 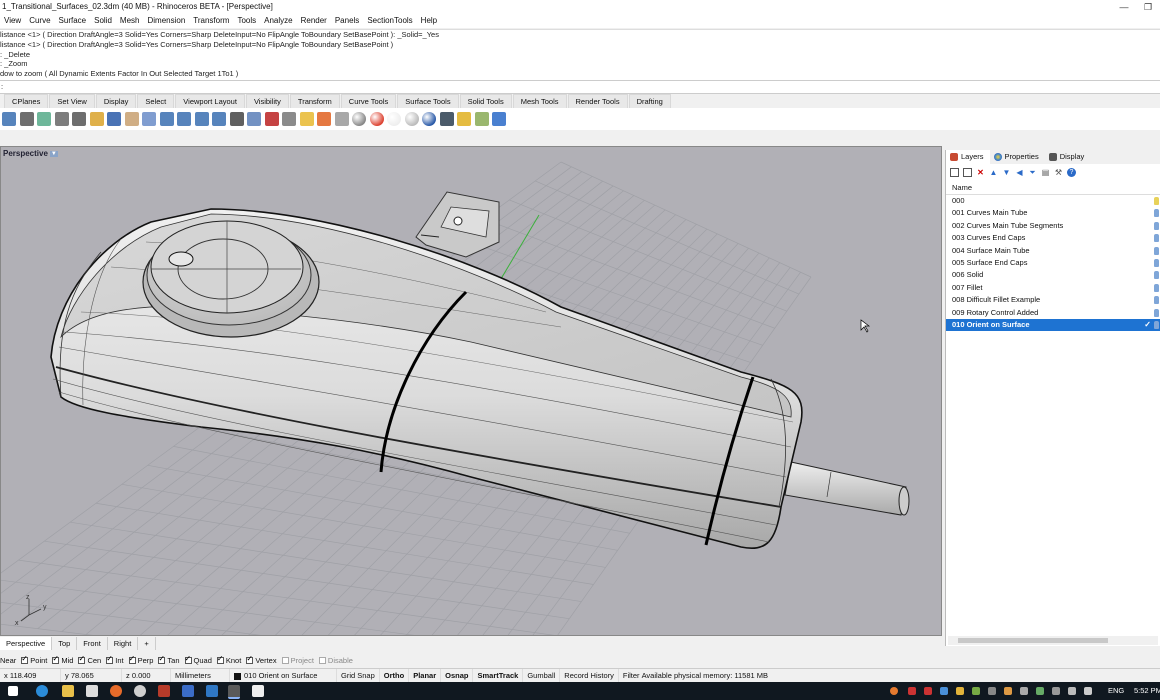 What do you see at coordinates (26, 119) in the screenshot?
I see `print-icon` at bounding box center [26, 119].